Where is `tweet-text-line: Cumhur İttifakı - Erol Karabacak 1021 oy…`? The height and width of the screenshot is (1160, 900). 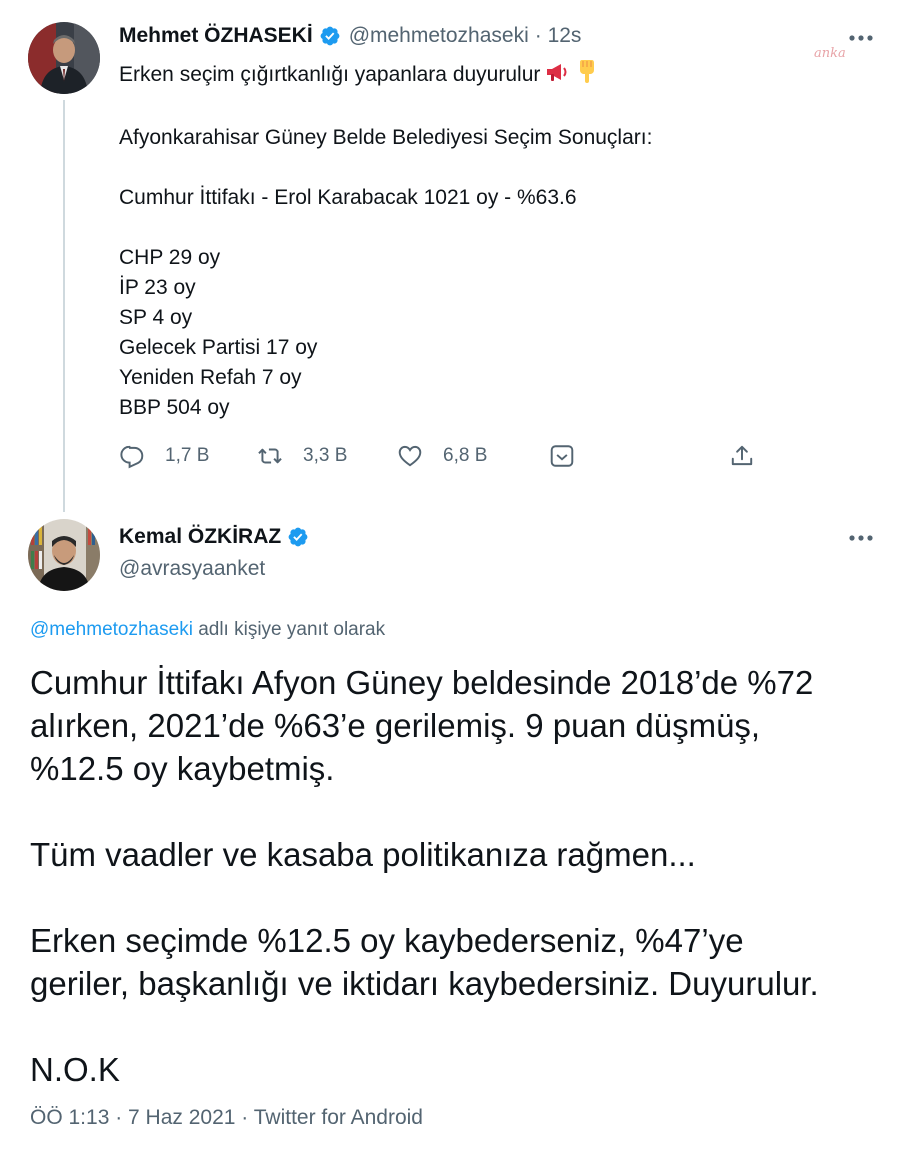
tweet-text-line: Cumhur İttifakı - Erol Karabacak 1021 oy… is located at coordinates (348, 197).